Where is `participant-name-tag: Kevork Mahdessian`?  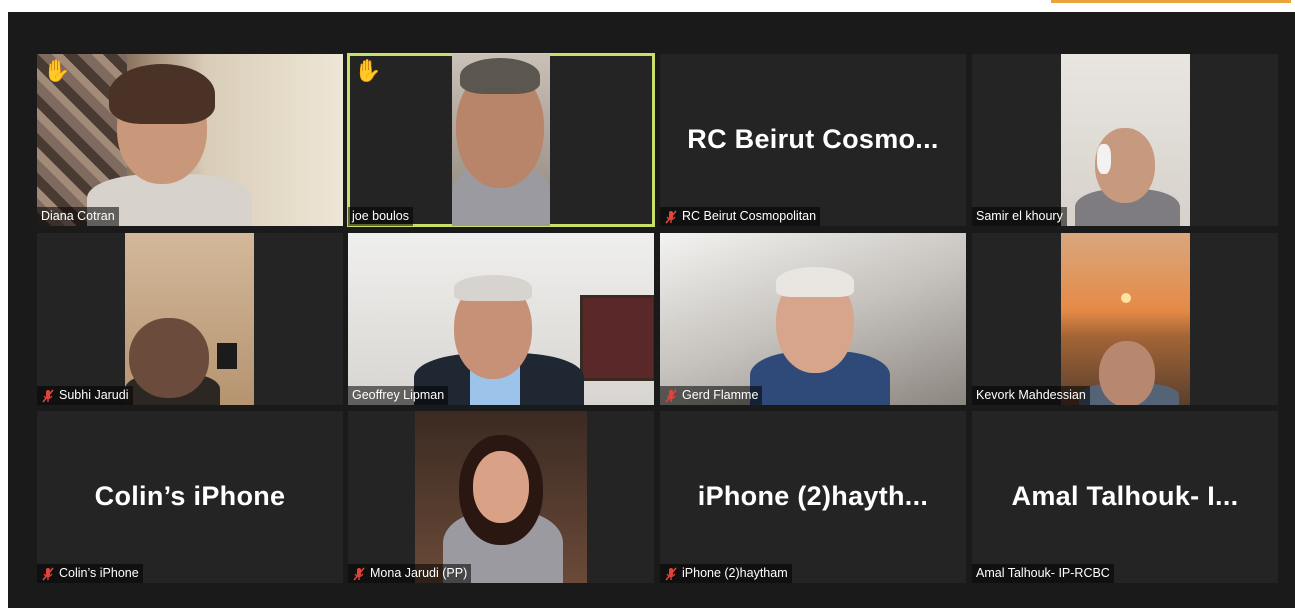
participant-name-tag: Kevork Mahdessian is located at coordinates (1031, 395).